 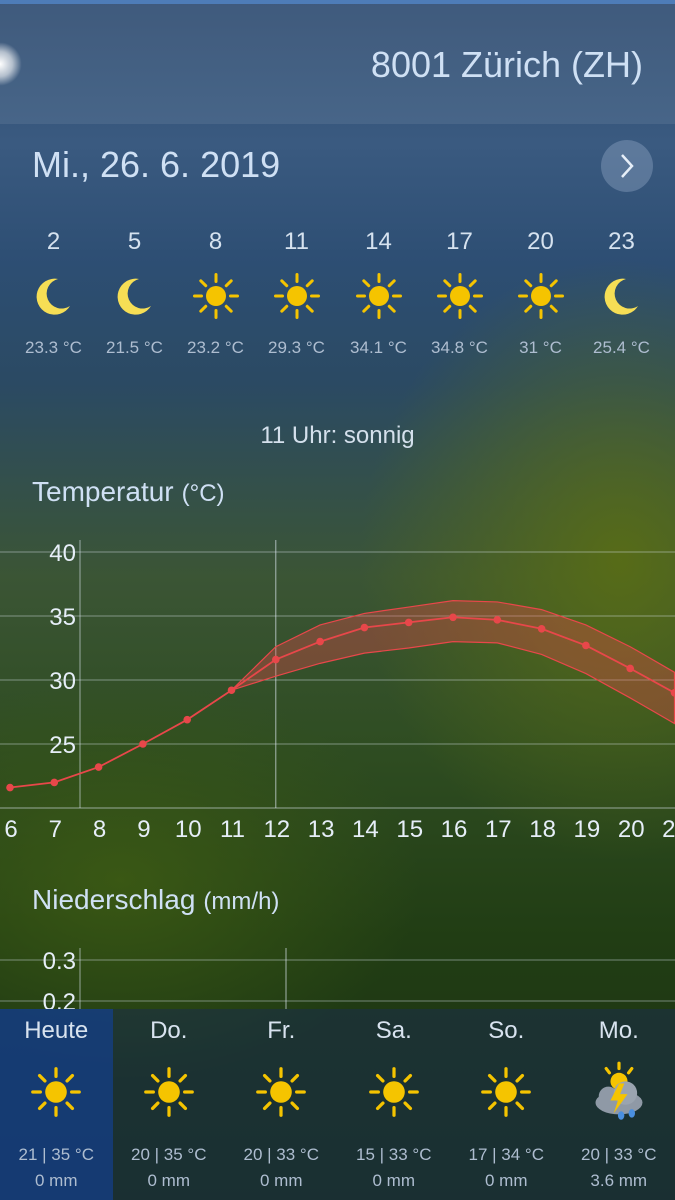 I want to click on date-bar: Mi., 26. 6. 2019, so click(x=337, y=164).